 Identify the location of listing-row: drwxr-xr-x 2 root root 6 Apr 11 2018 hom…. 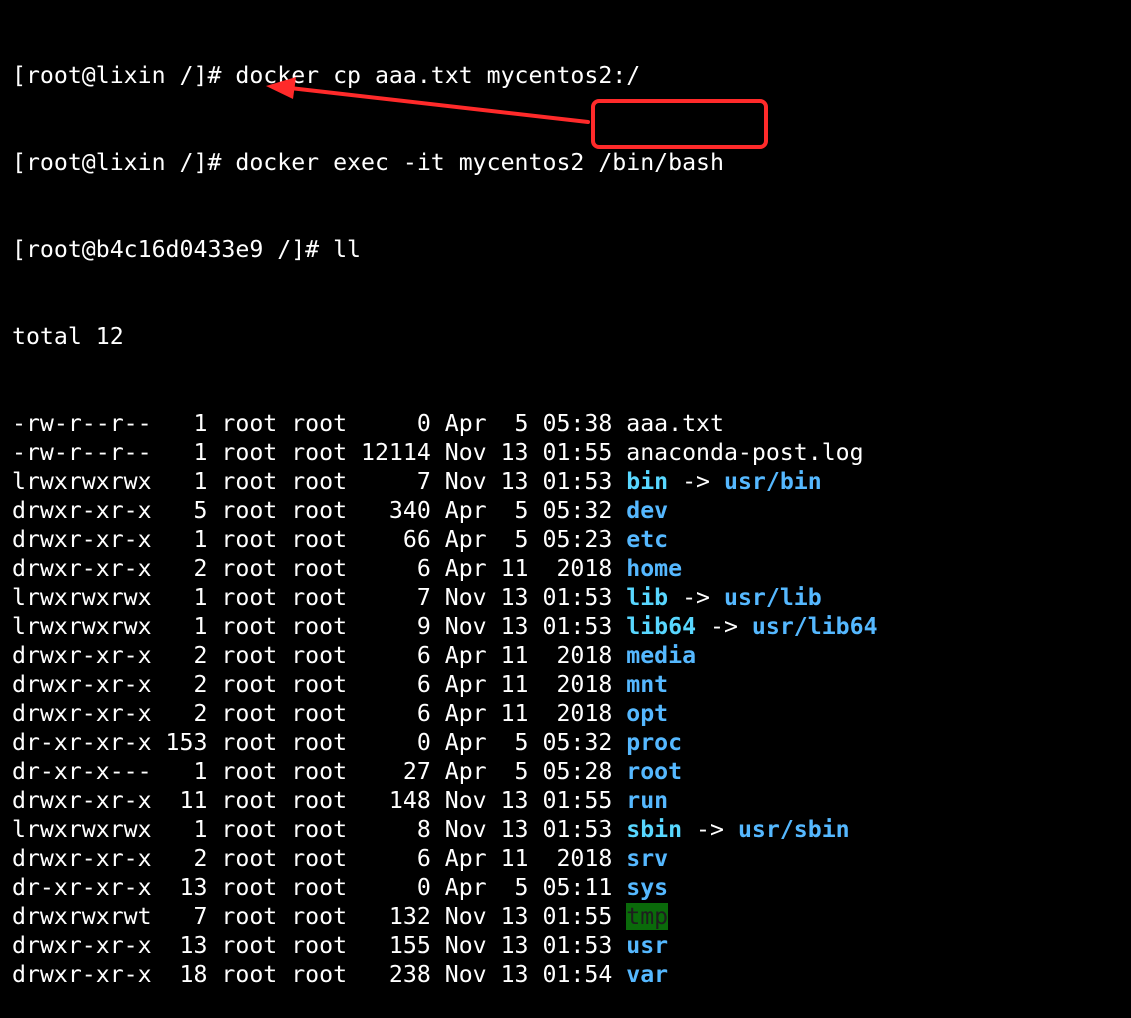
(445, 568).